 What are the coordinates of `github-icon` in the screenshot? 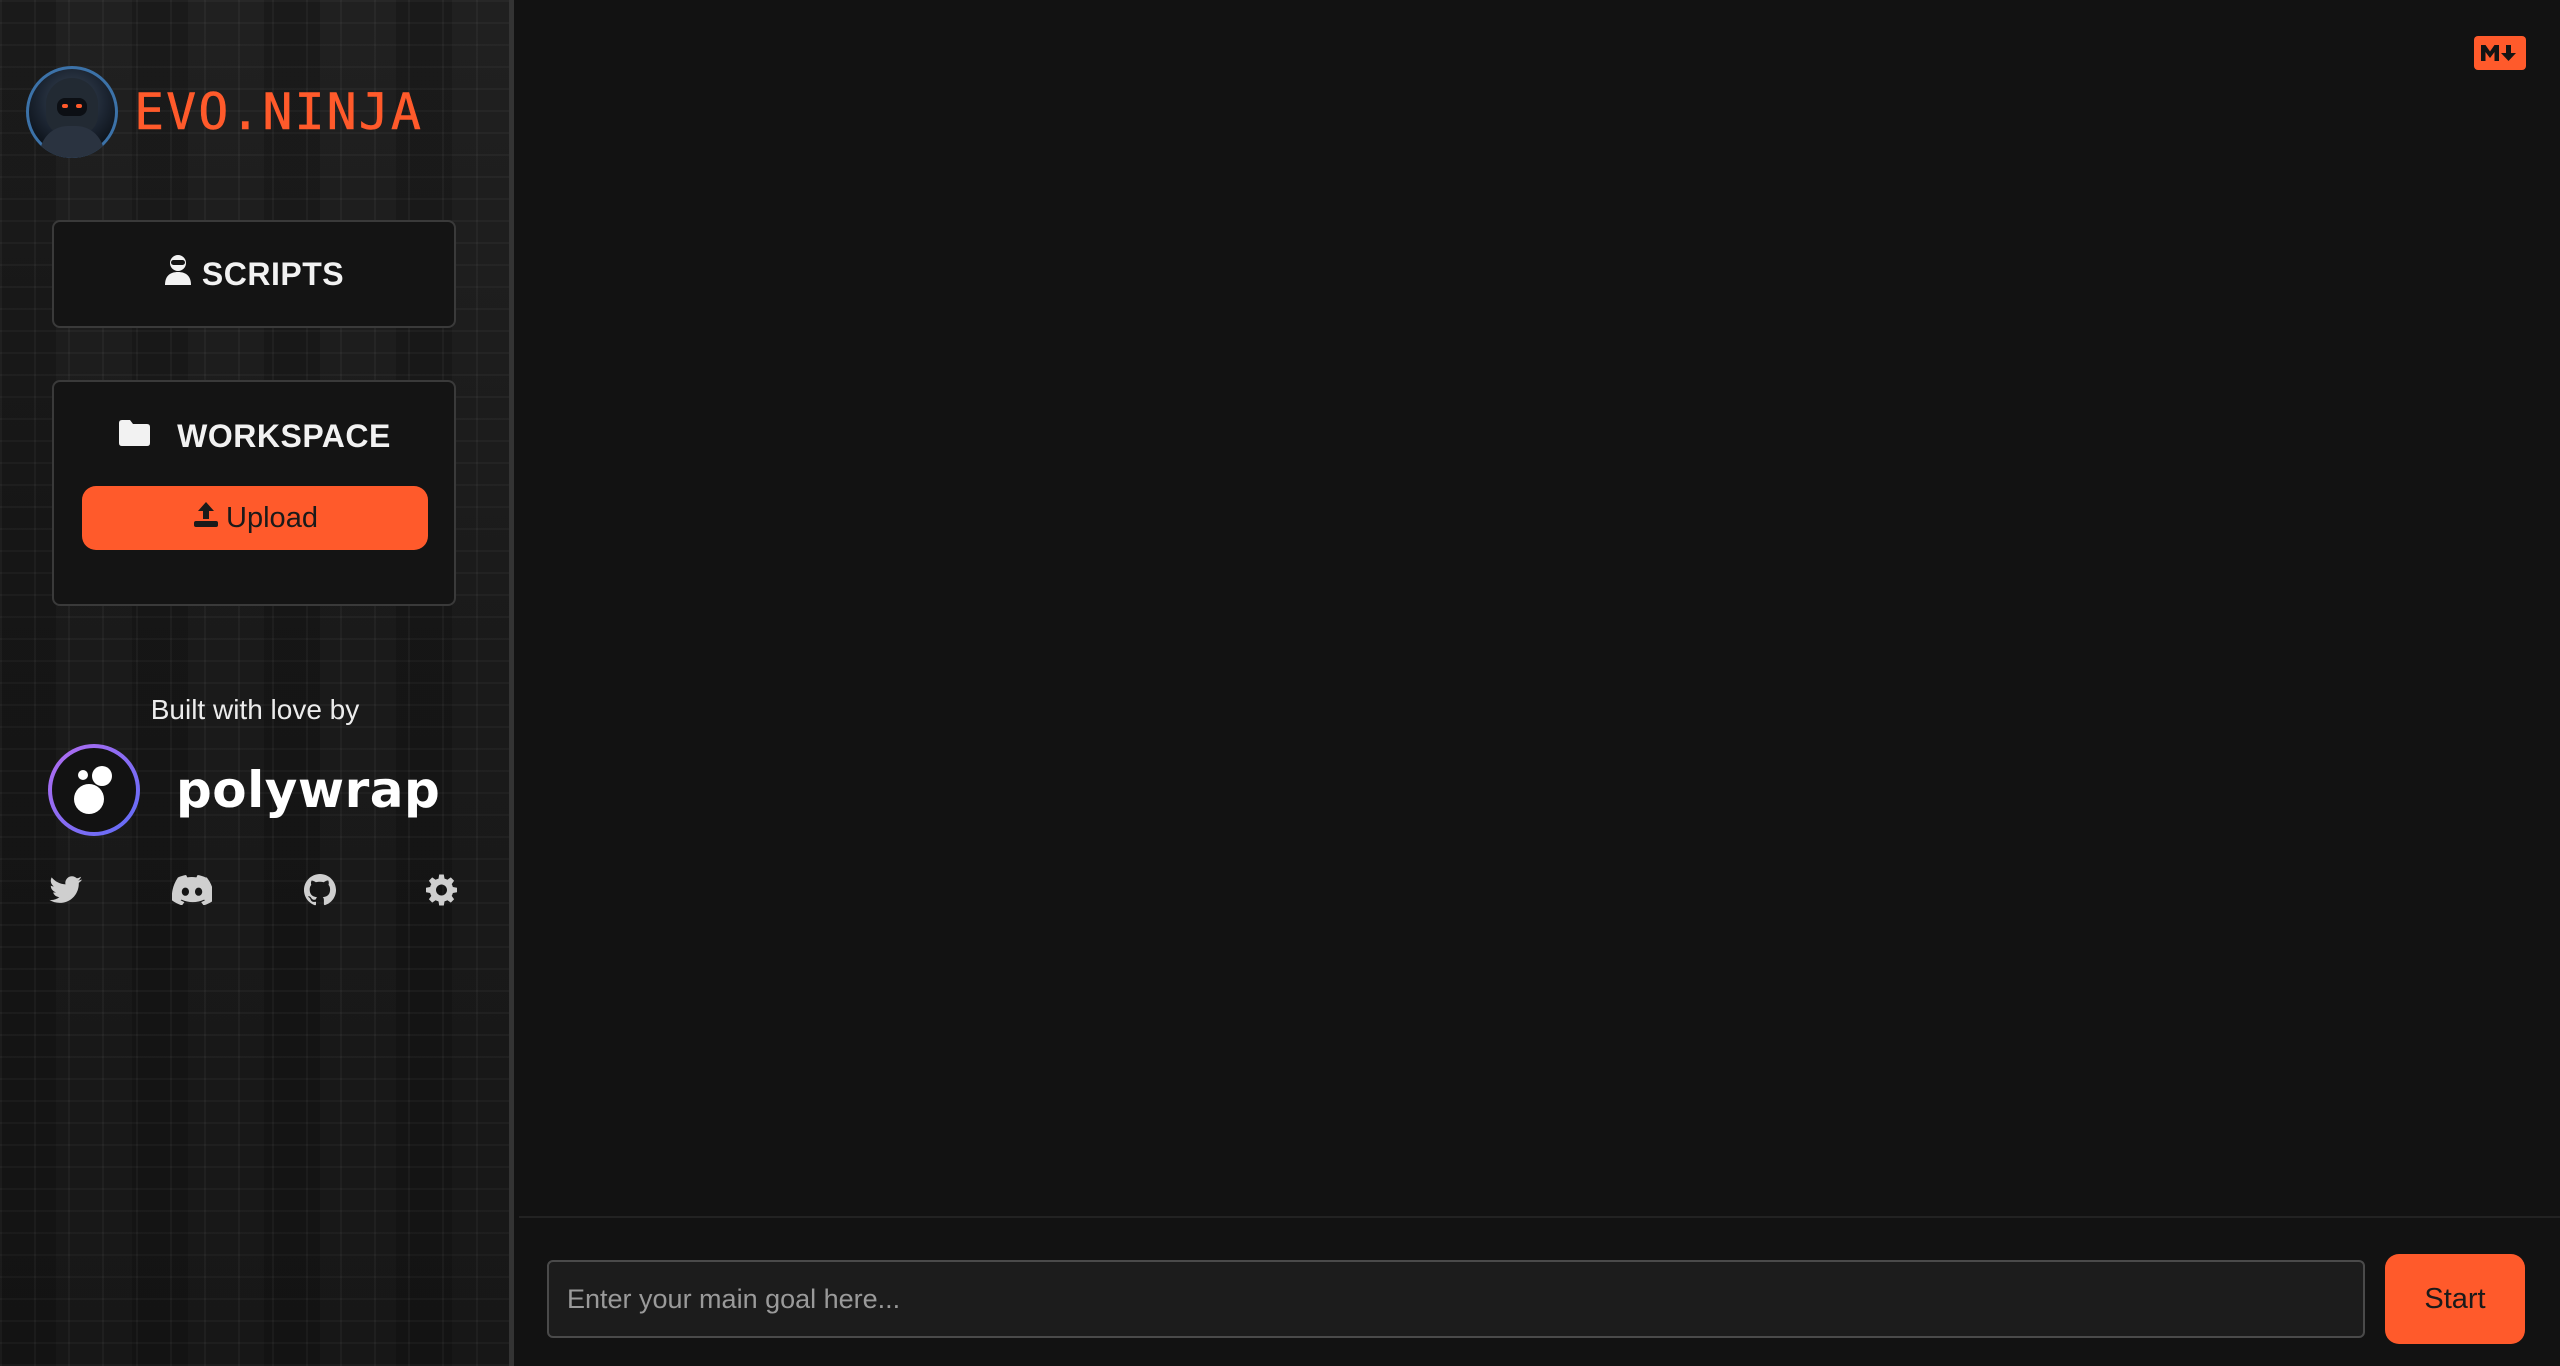 It's located at (320, 890).